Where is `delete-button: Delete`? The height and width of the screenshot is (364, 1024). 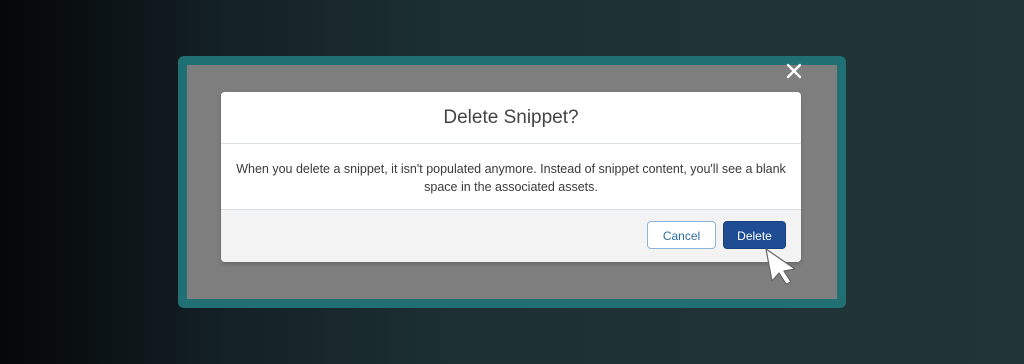
delete-button: Delete is located at coordinates (754, 235).